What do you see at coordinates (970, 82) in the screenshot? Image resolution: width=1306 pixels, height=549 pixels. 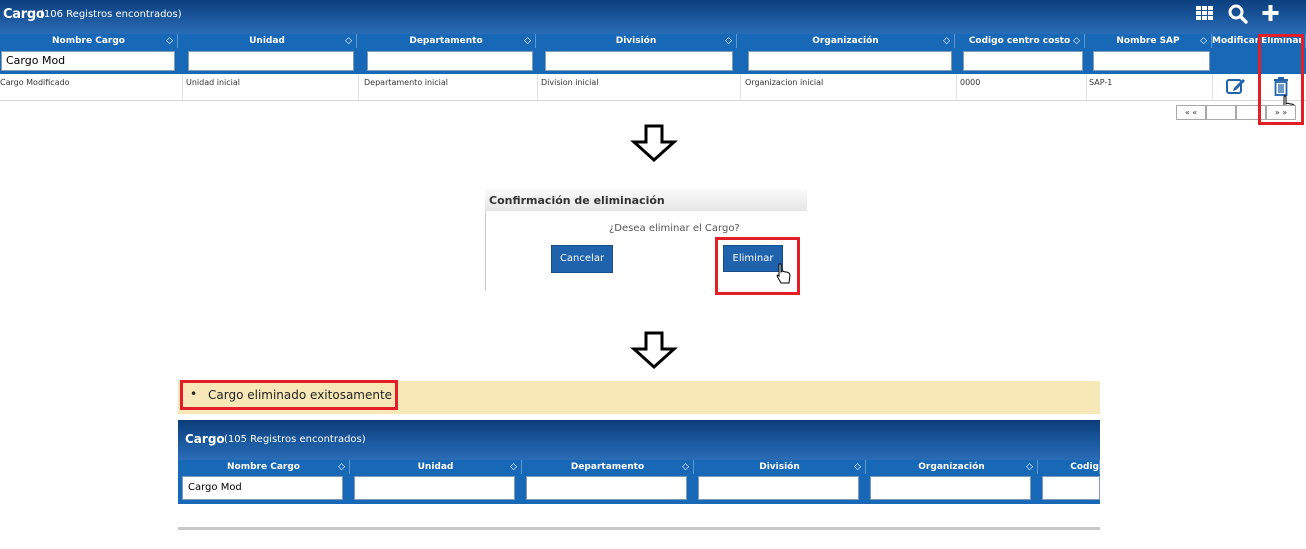 I see `cell-codigo: 0000` at bounding box center [970, 82].